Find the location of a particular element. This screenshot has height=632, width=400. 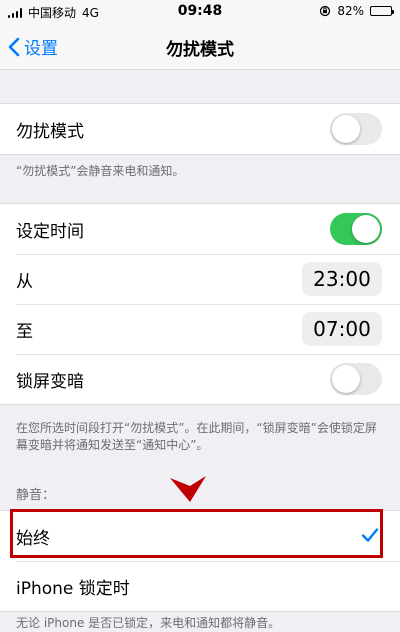

dnd-group: 勿扰模式 is located at coordinates (200, 129).